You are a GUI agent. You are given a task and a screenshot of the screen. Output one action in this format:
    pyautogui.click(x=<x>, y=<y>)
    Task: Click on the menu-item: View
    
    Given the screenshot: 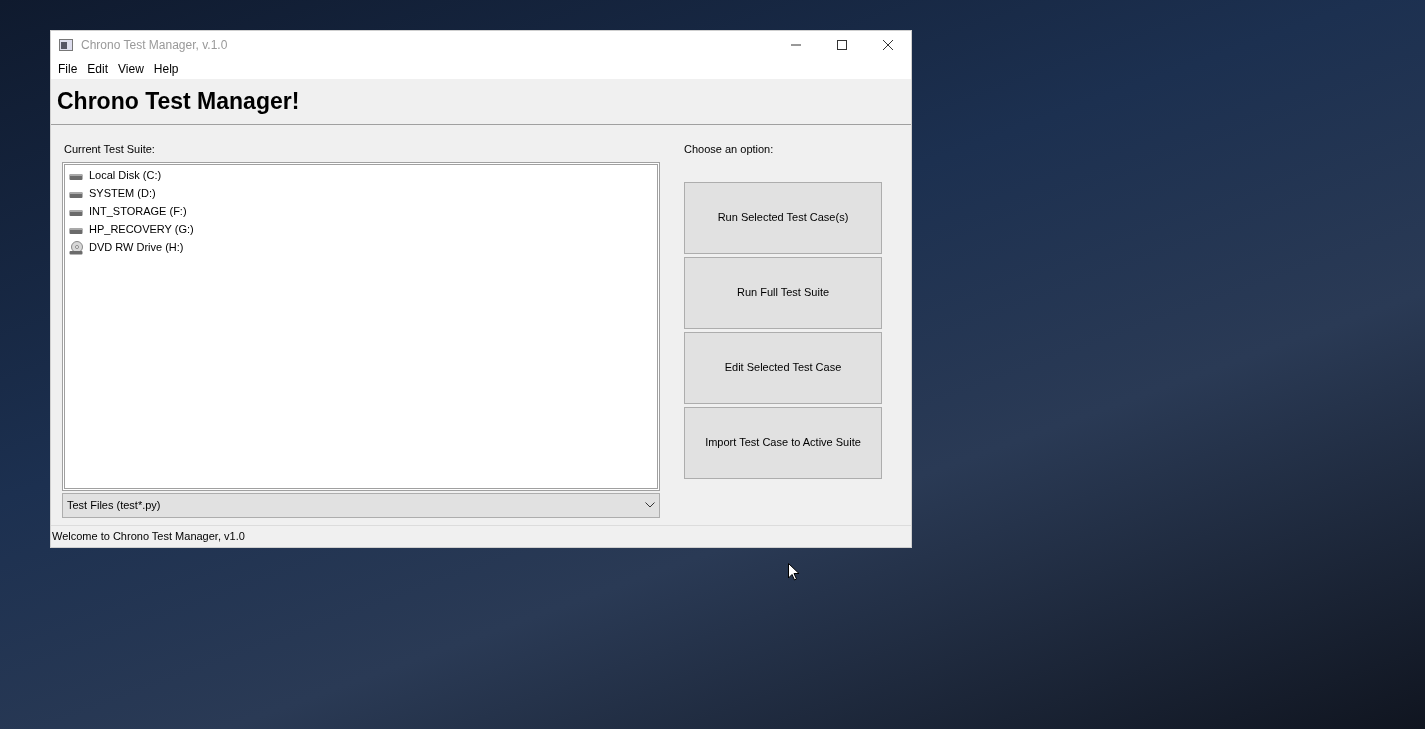 What is the action you would take?
    pyautogui.click(x=131, y=69)
    